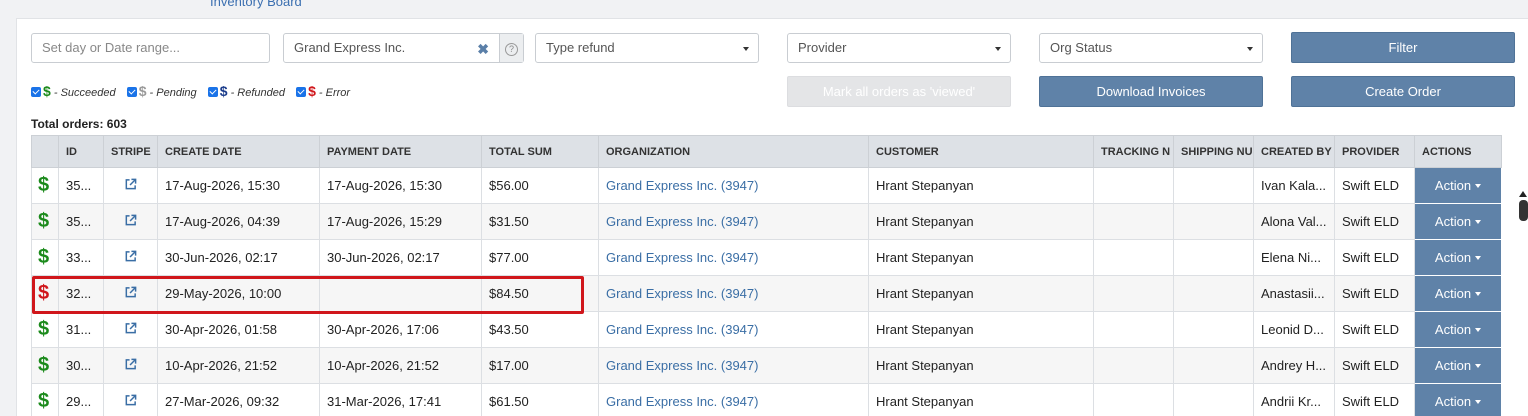 The height and width of the screenshot is (416, 1528). Describe the element at coordinates (1403, 47) in the screenshot. I see `filter-button: Filter` at that location.